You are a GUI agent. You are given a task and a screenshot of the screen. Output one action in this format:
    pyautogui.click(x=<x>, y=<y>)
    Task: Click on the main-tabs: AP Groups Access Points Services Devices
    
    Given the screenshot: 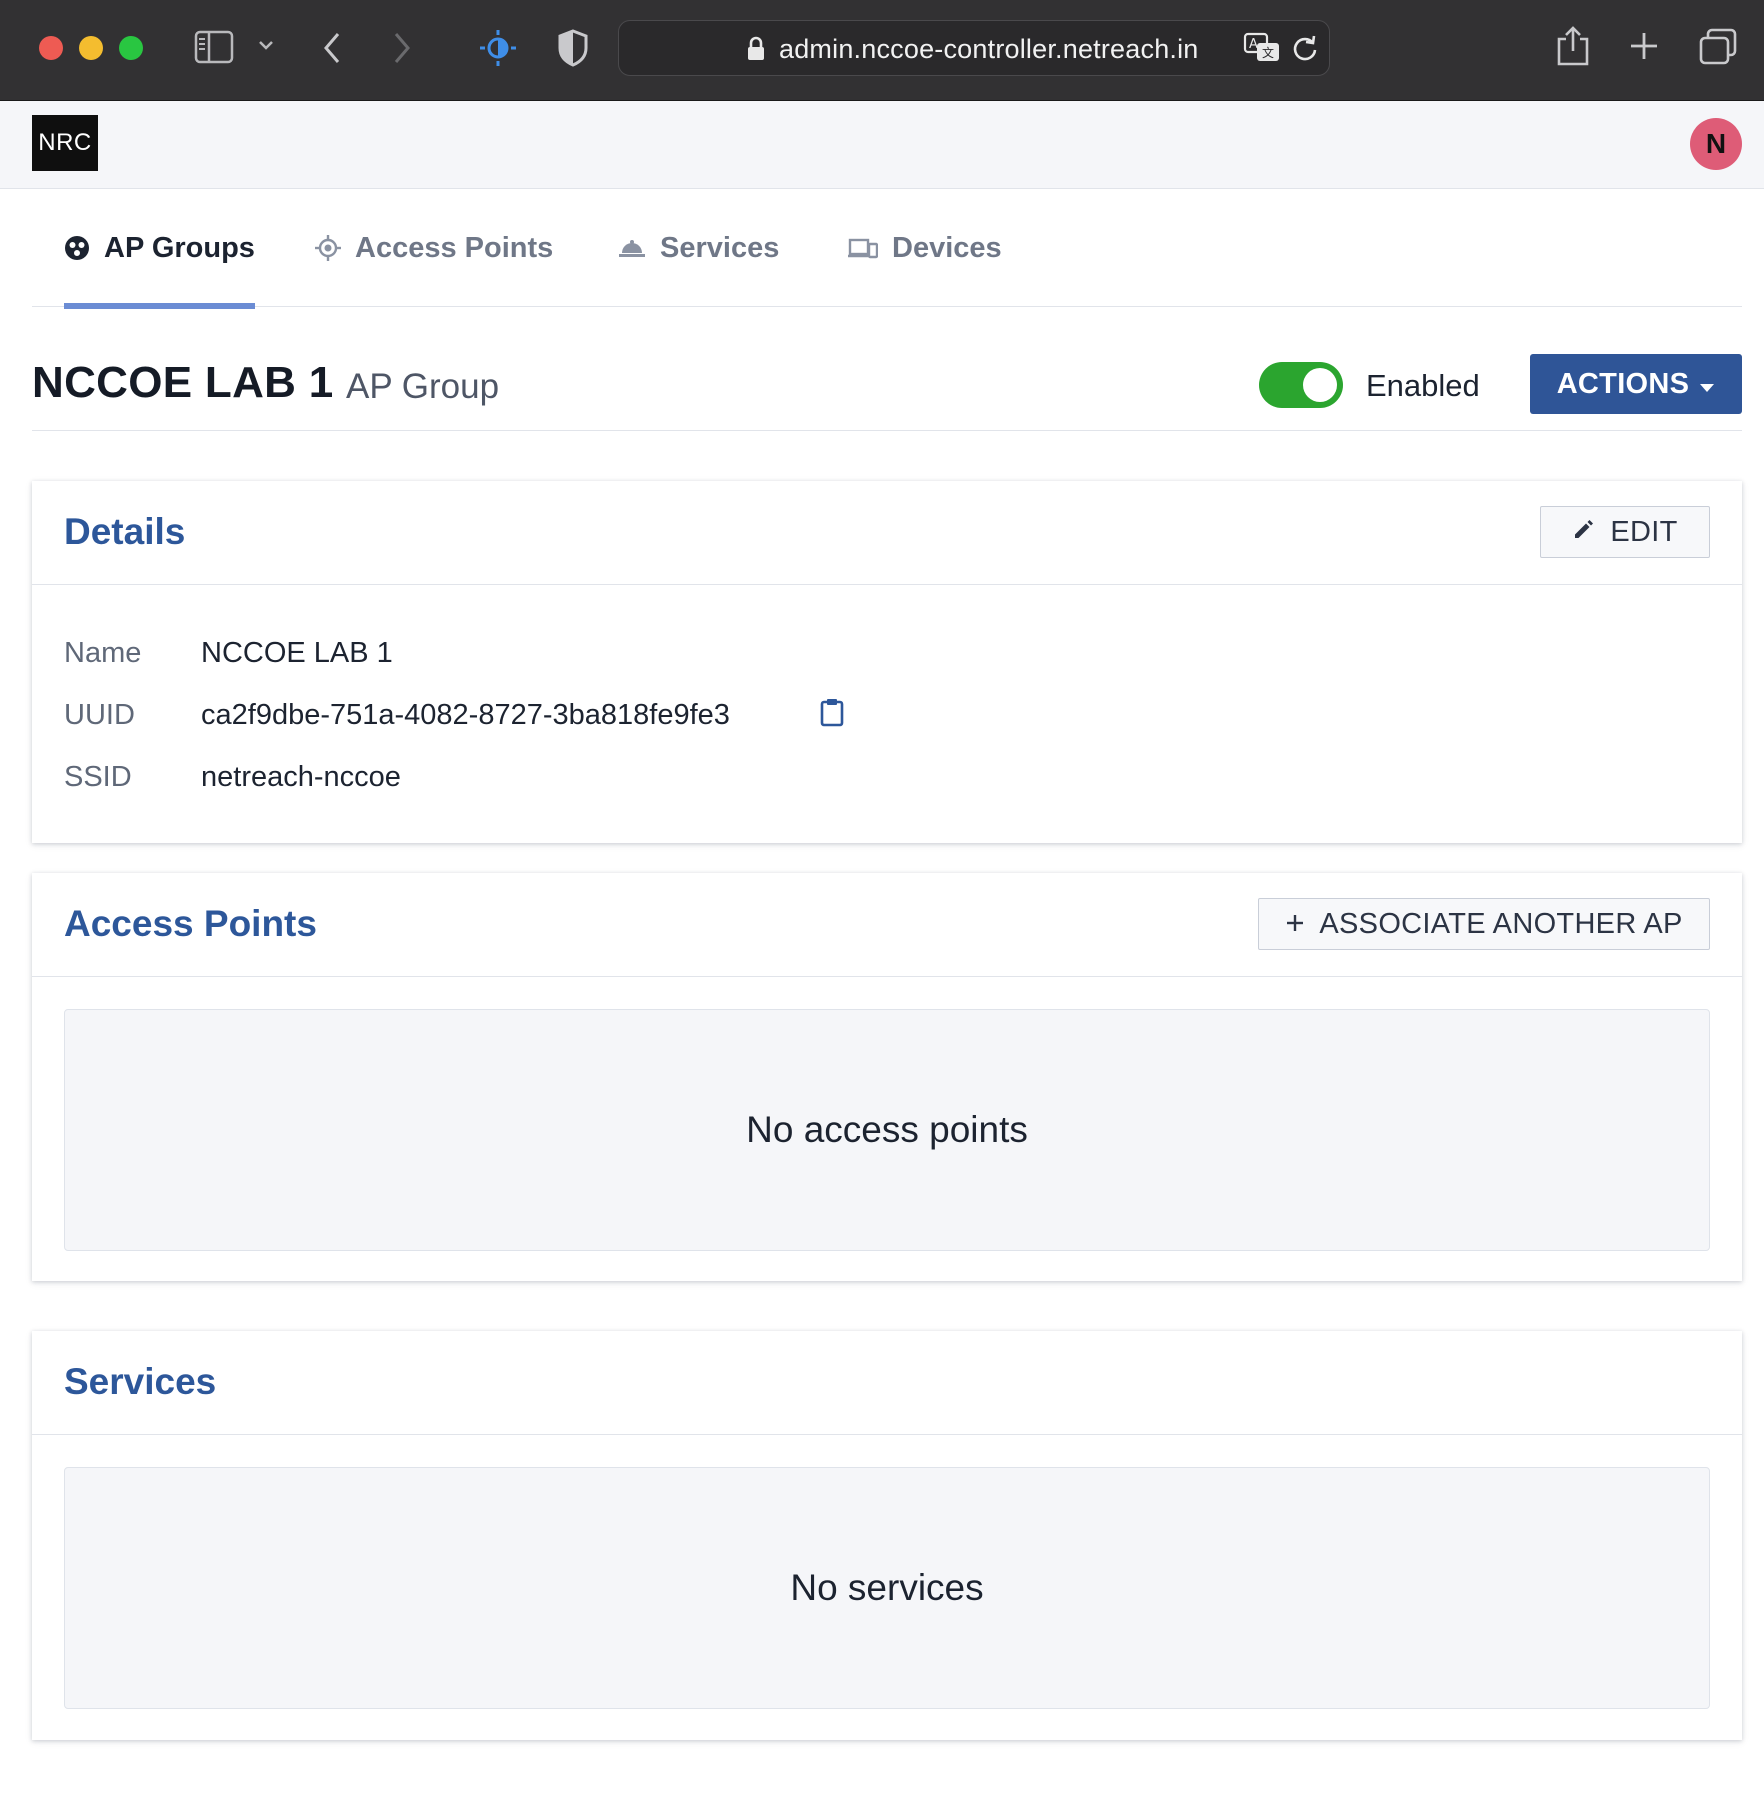 What is the action you would take?
    pyautogui.click(x=887, y=249)
    